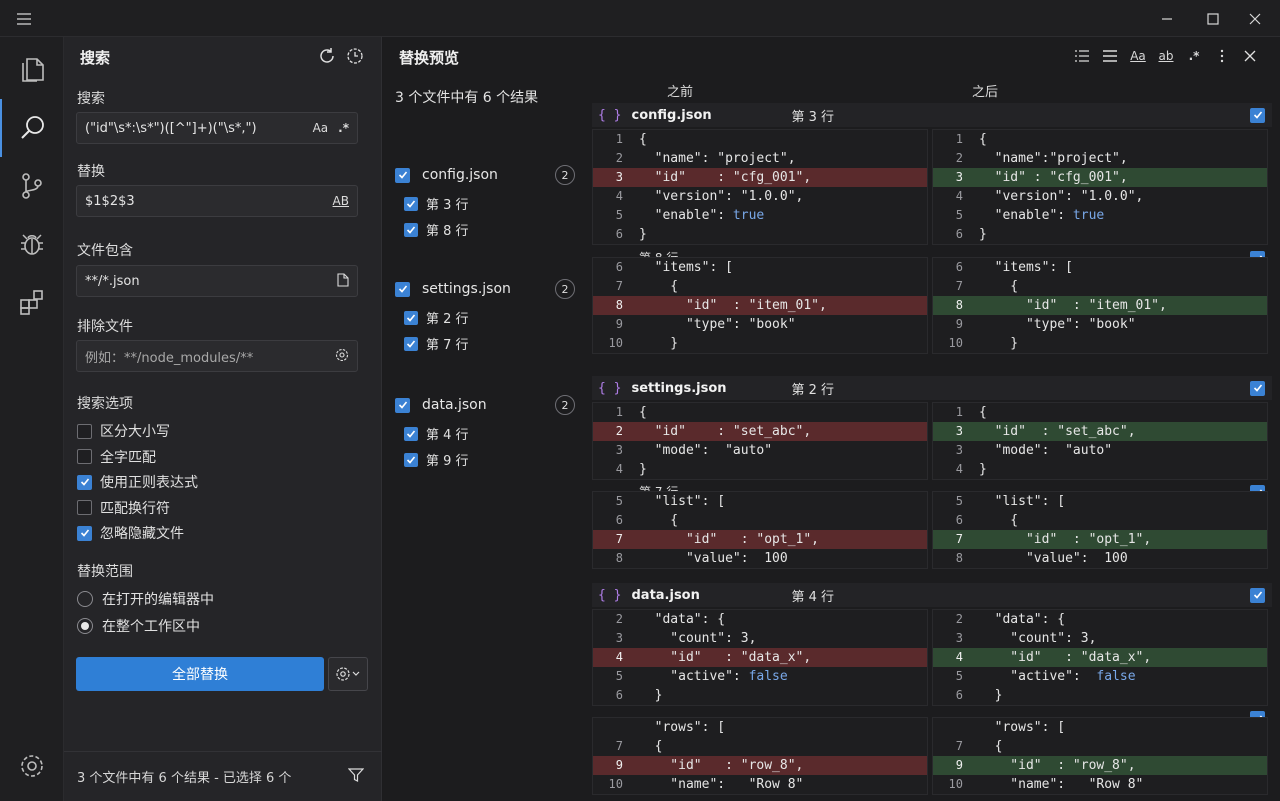 The width and height of the screenshot is (1280, 801). I want to click on file-icon, so click(343, 281).